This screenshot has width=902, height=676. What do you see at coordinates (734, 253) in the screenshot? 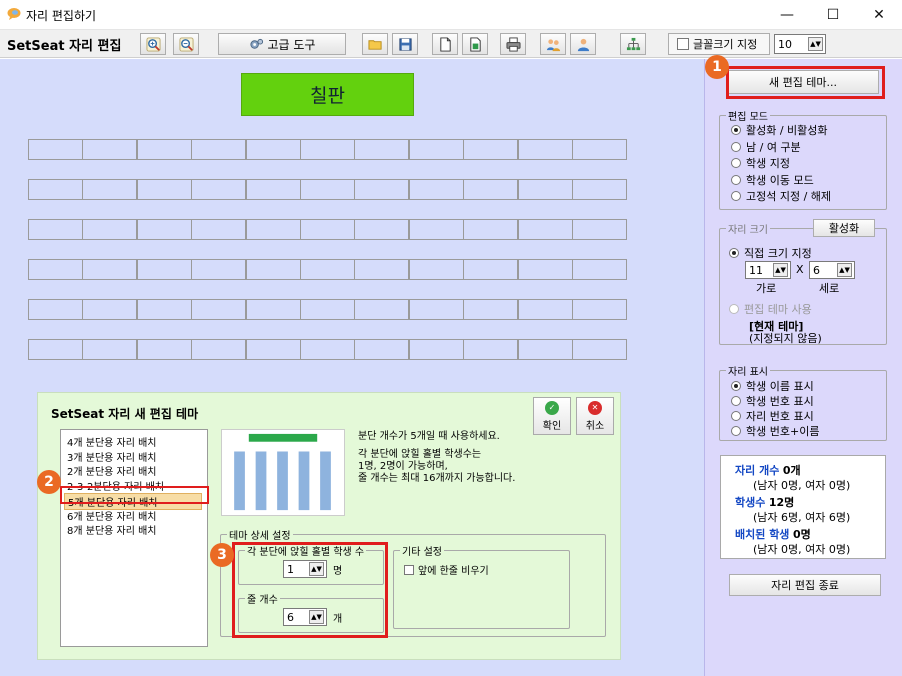
I see `direct-size-radio` at bounding box center [734, 253].